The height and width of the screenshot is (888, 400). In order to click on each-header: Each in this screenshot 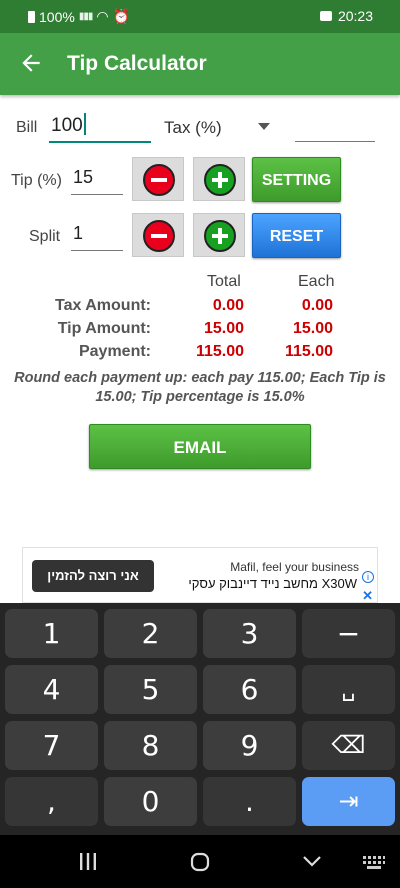, I will do `click(316, 281)`.